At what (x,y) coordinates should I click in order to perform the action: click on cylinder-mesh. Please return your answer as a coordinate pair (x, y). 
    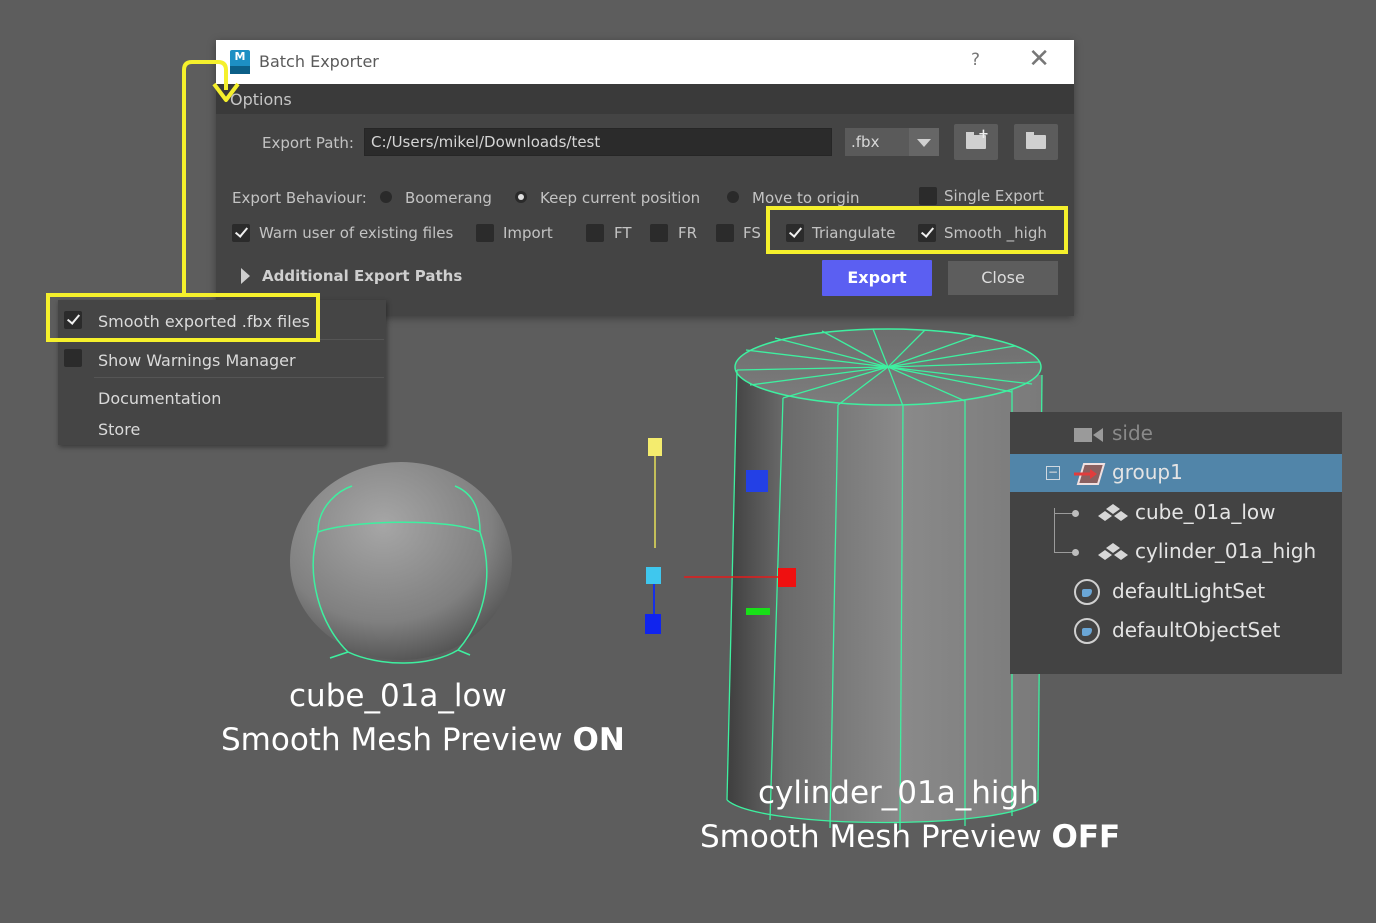
    Looking at the image, I should click on (884, 579).